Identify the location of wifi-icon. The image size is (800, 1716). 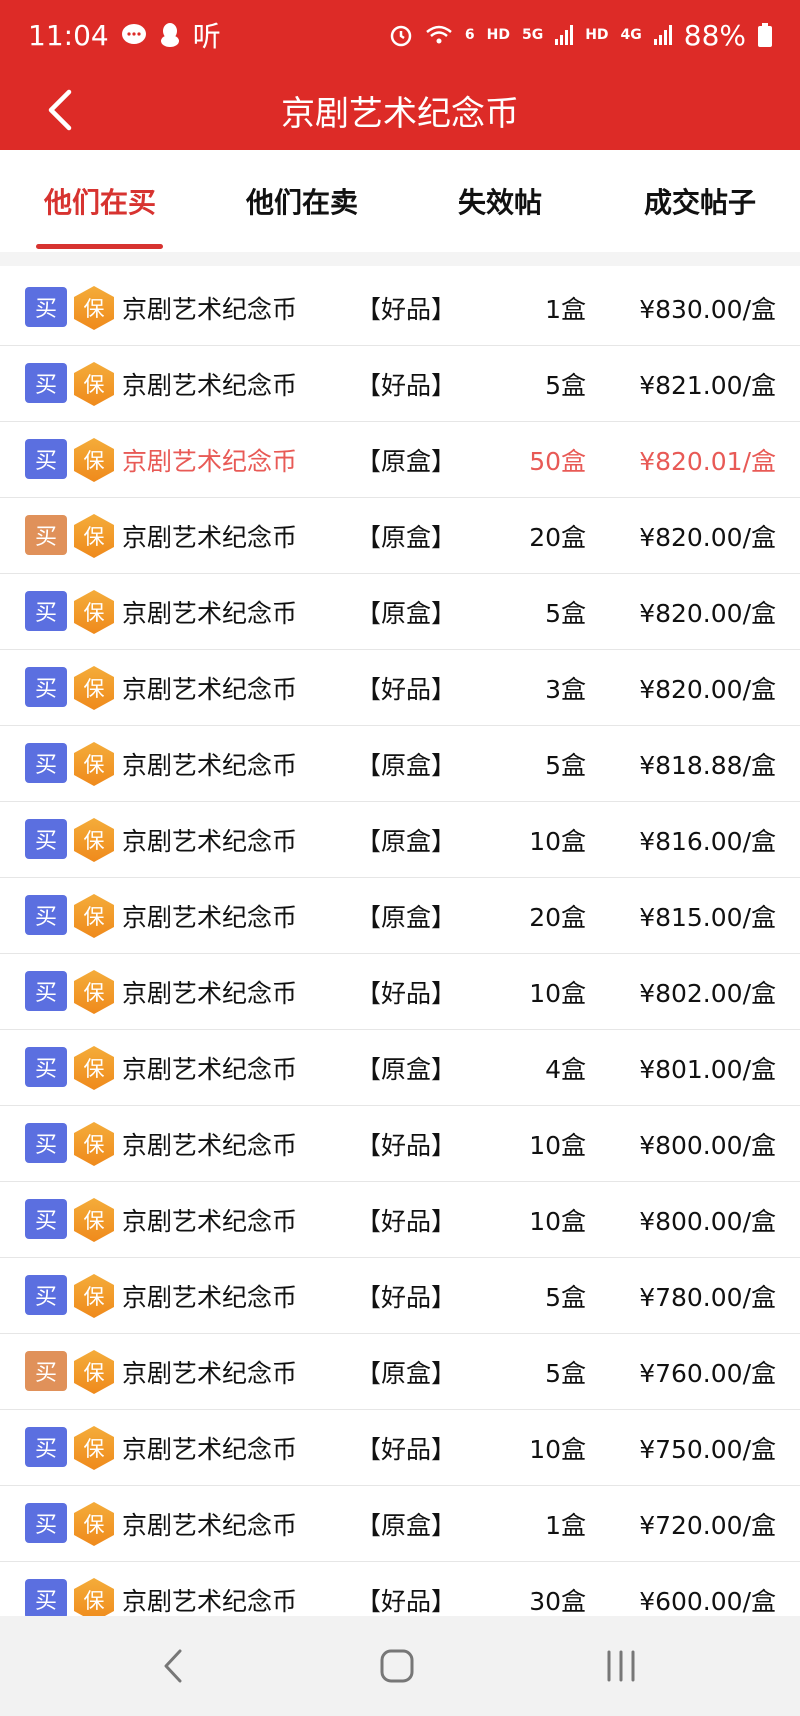
(439, 35).